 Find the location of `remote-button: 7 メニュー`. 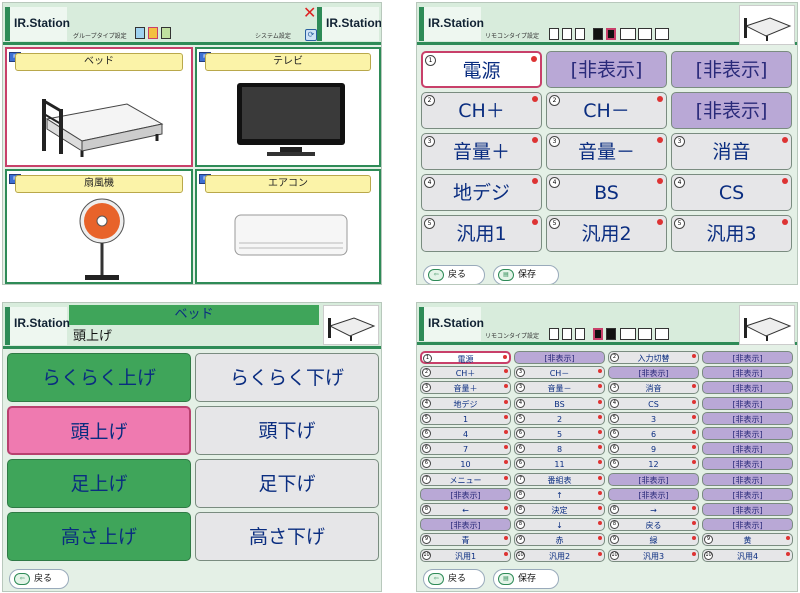

remote-button: 7 メニュー is located at coordinates (465, 479).